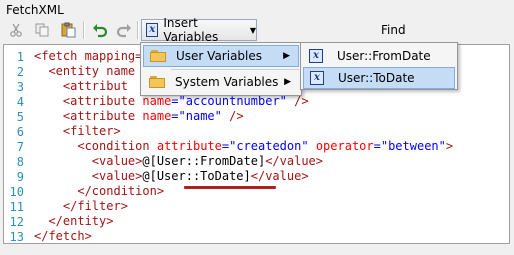 This screenshot has width=514, height=255. I want to click on window-title: FetchXML, so click(35, 10).